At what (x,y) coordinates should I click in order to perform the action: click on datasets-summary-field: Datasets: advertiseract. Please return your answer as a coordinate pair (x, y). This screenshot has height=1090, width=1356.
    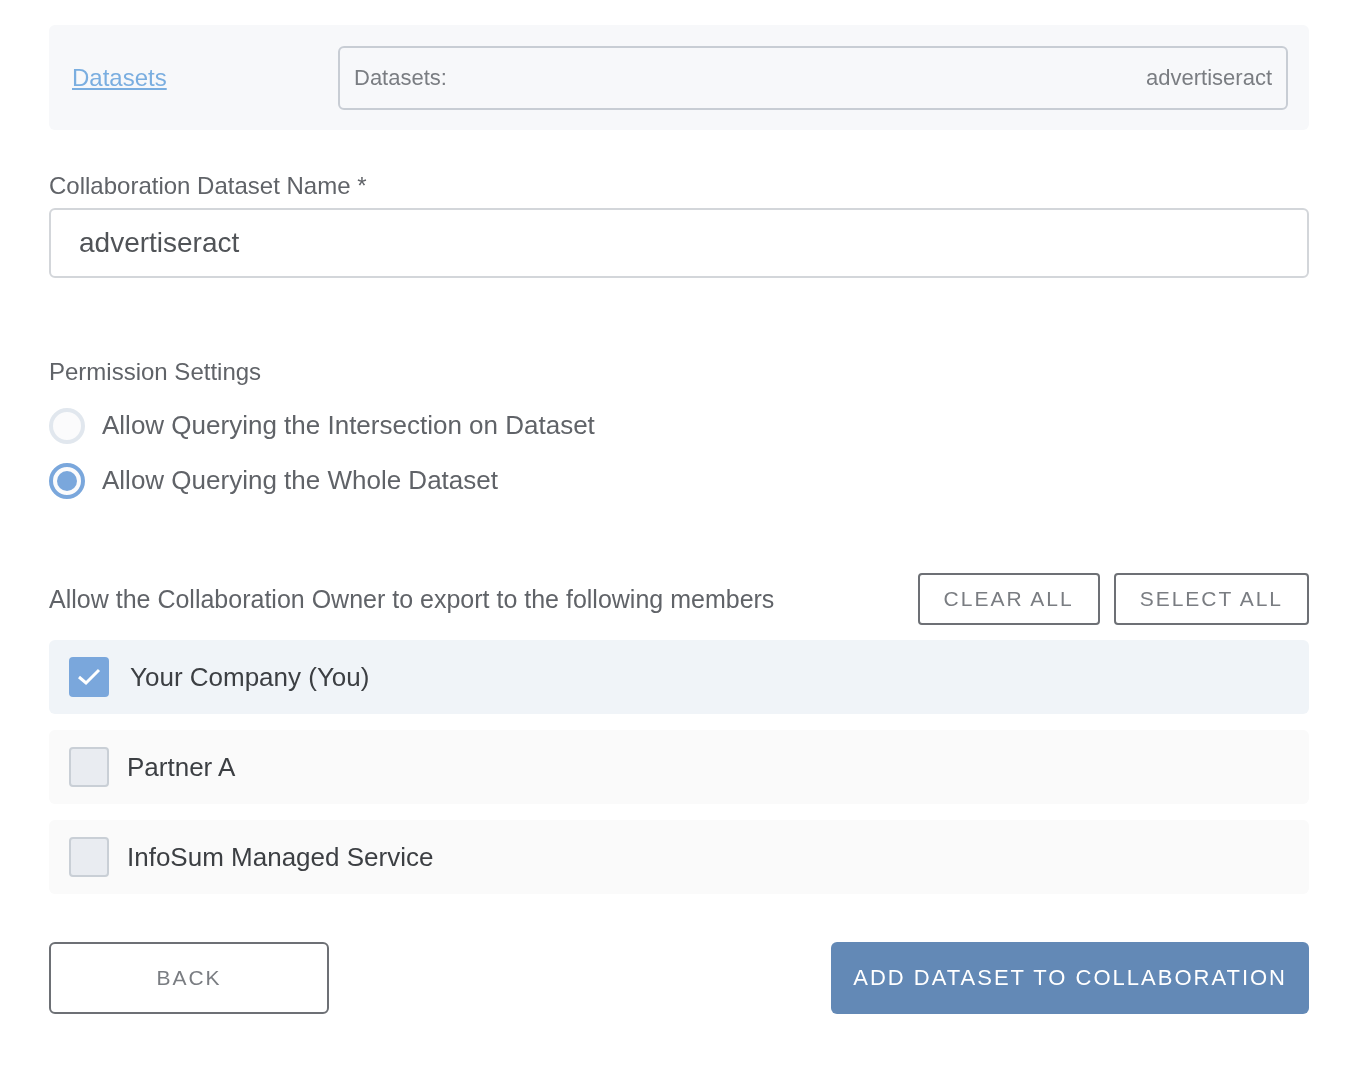
    Looking at the image, I should click on (813, 77).